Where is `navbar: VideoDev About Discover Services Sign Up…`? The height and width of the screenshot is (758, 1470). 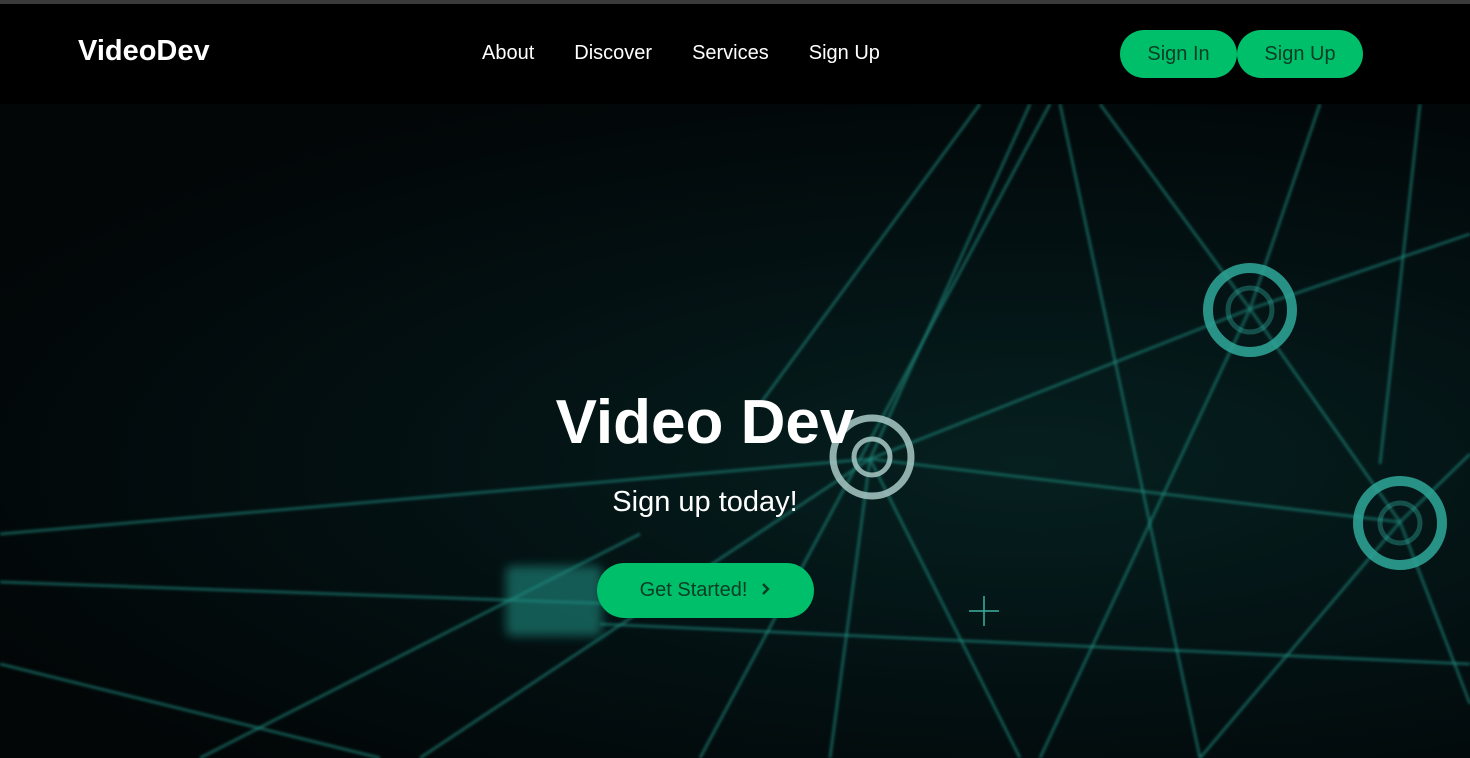 navbar: VideoDev About Discover Services Sign Up… is located at coordinates (735, 54).